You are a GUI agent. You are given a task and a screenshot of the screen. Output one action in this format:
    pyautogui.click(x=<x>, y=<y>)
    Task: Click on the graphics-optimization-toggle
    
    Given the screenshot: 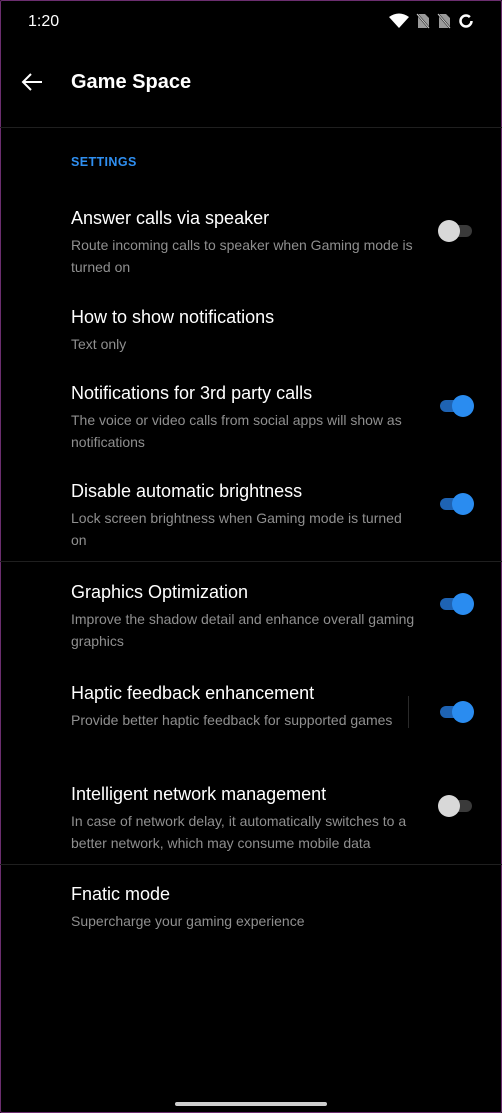 What is the action you would take?
    pyautogui.click(x=456, y=604)
    